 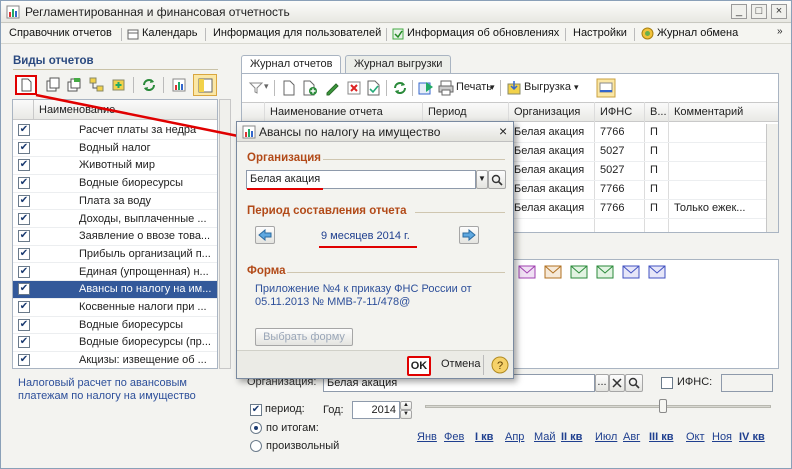 I want to click on arrow-right-icon, so click(x=469, y=235).